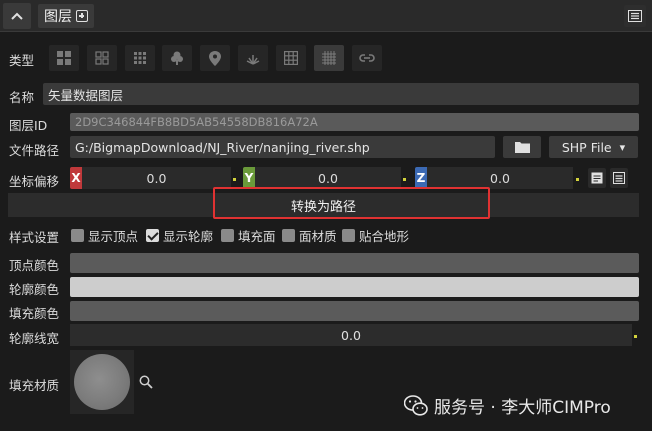  What do you see at coordinates (577, 179) in the screenshot?
I see `z-drag-handle` at bounding box center [577, 179].